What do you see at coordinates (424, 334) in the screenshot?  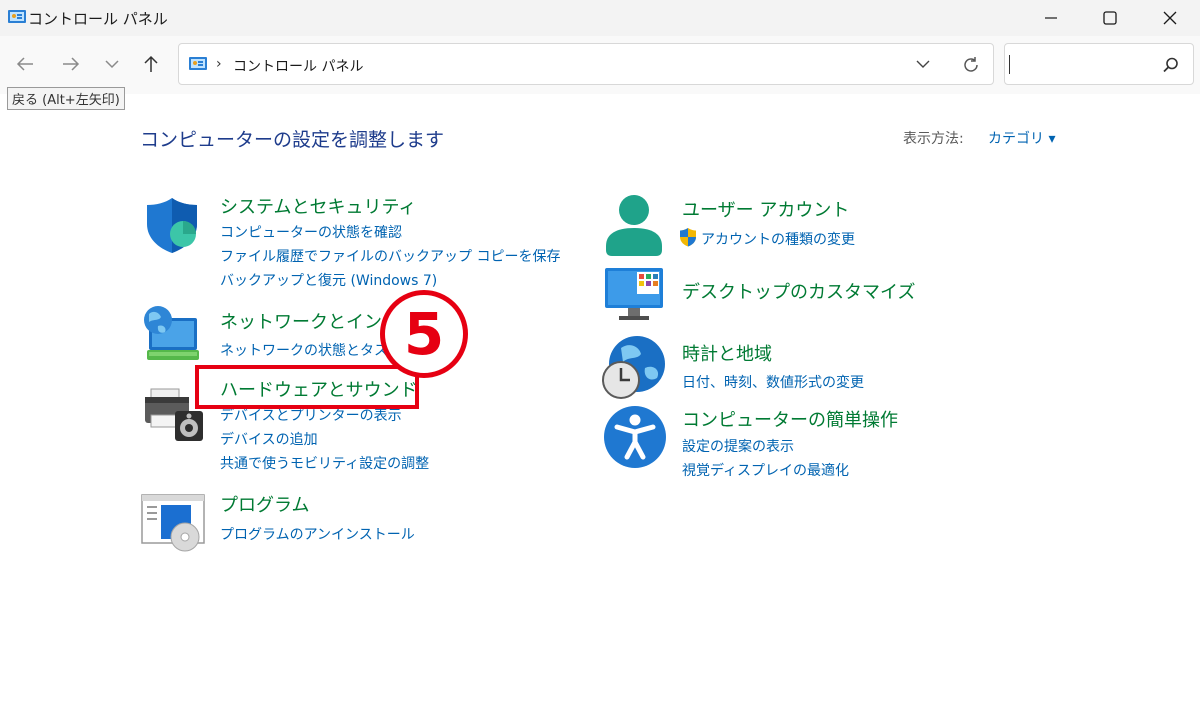 I see `step-number-badge: 5` at bounding box center [424, 334].